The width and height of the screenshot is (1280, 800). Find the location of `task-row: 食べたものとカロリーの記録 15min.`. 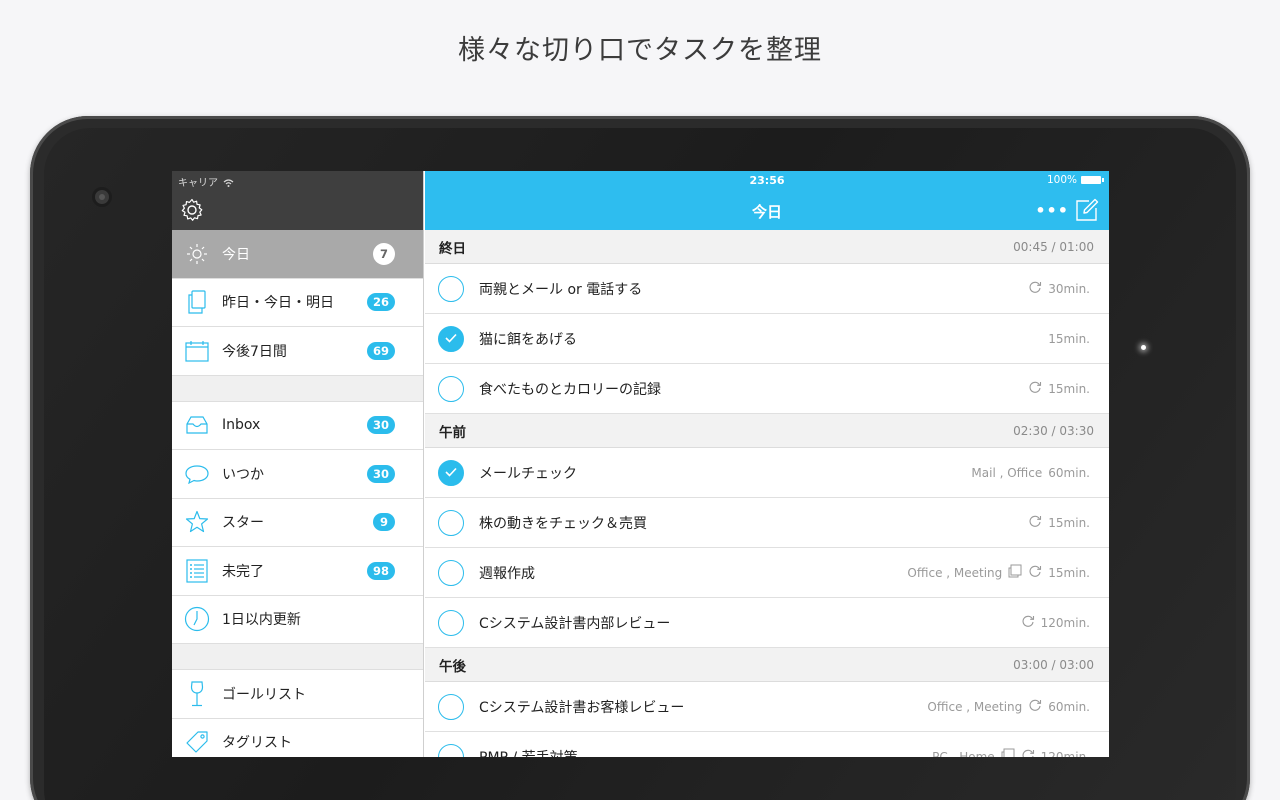

task-row: 食べたものとカロリーの記録 15min. is located at coordinates (767, 389).